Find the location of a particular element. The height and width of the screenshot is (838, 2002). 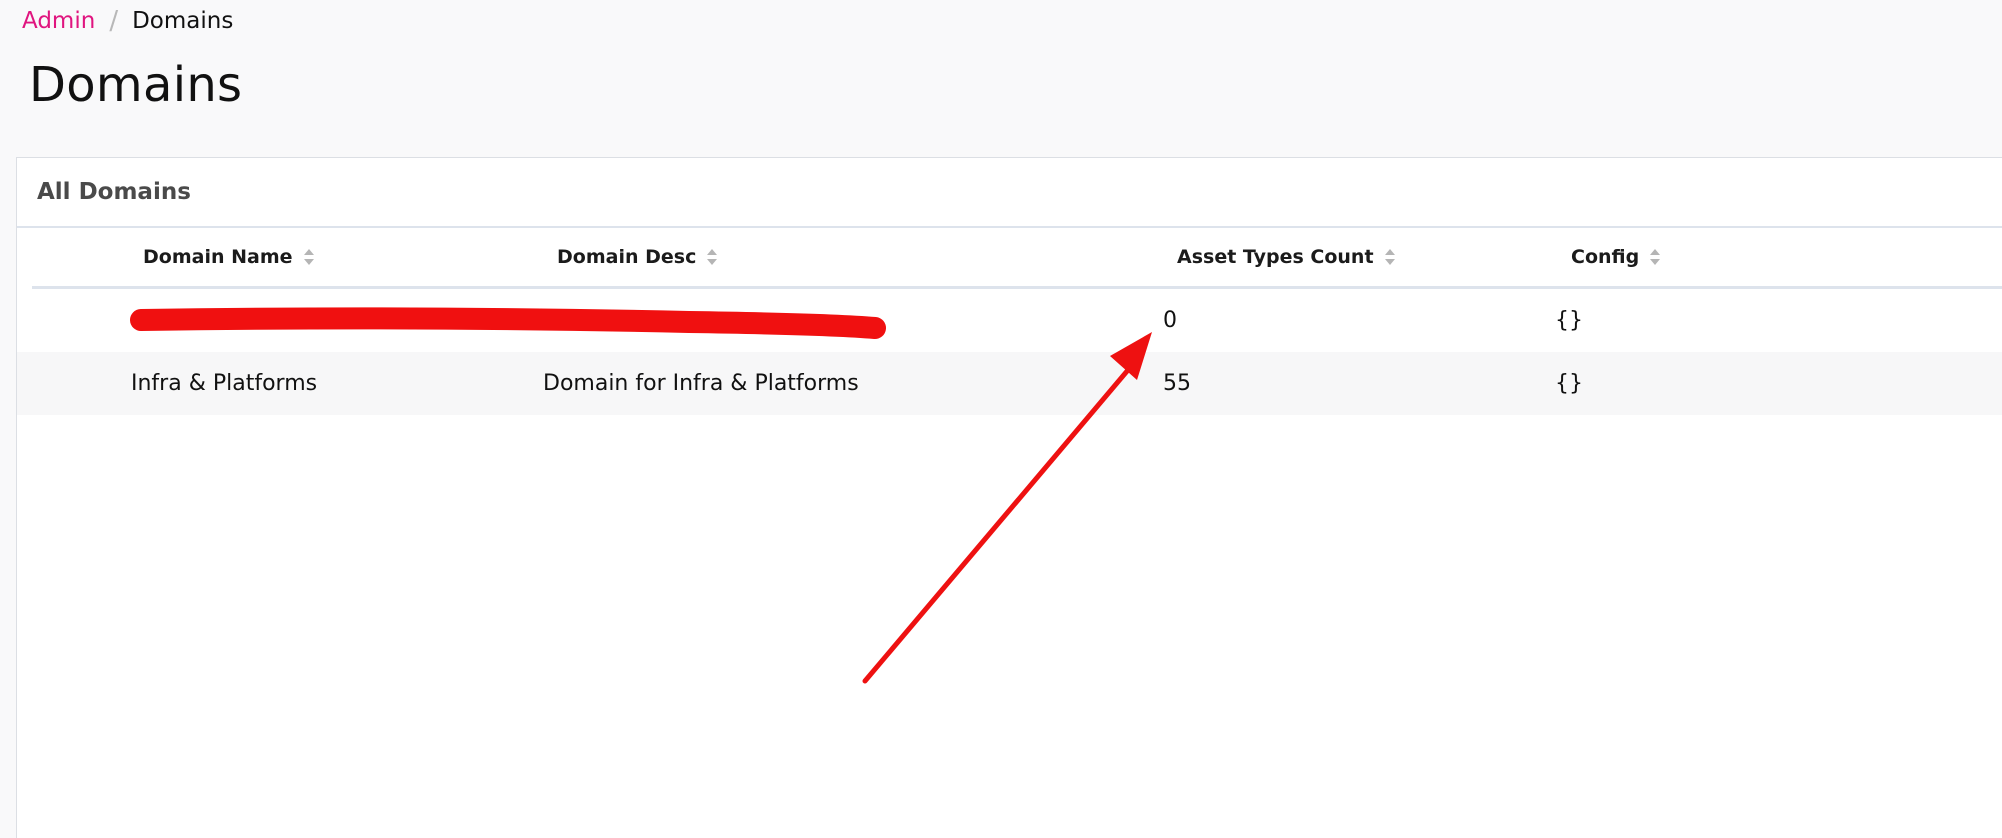

breadcrumb: Admin / Domains is located at coordinates (127, 21).